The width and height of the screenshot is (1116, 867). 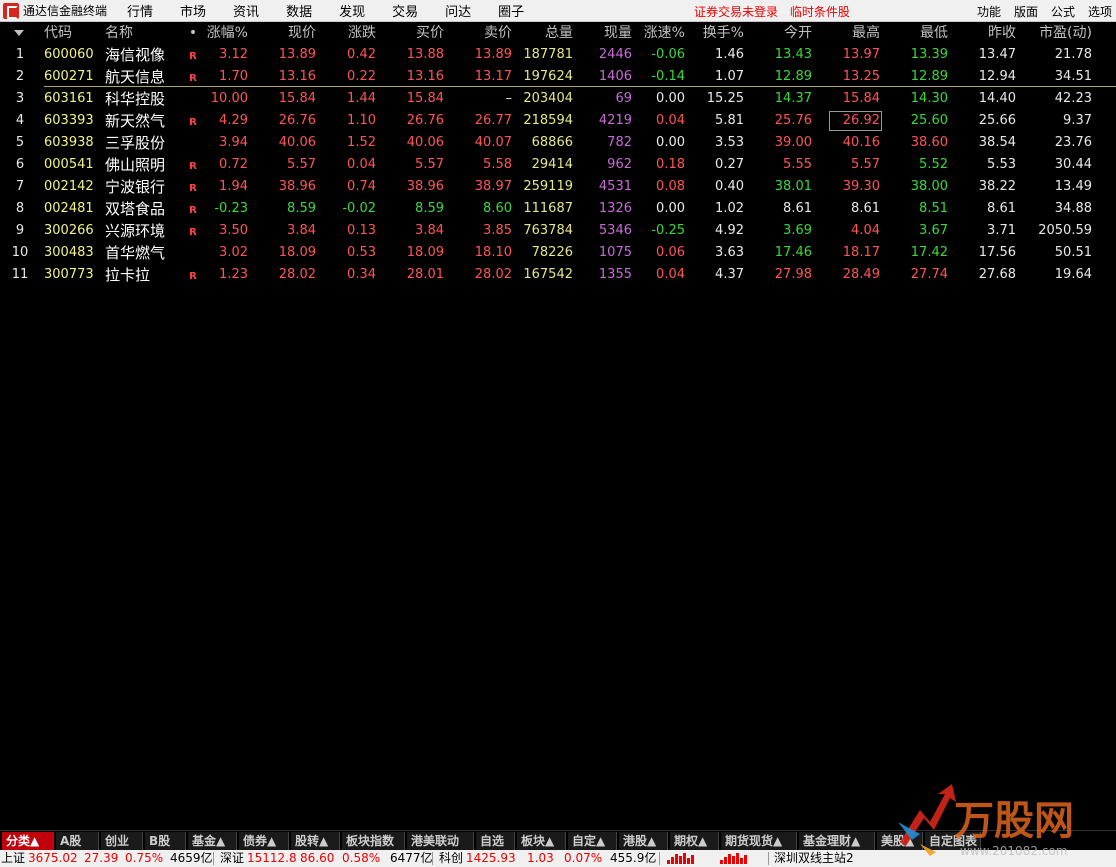 I want to click on tab-hk-us-link: 港美联动, so click(x=440, y=841).